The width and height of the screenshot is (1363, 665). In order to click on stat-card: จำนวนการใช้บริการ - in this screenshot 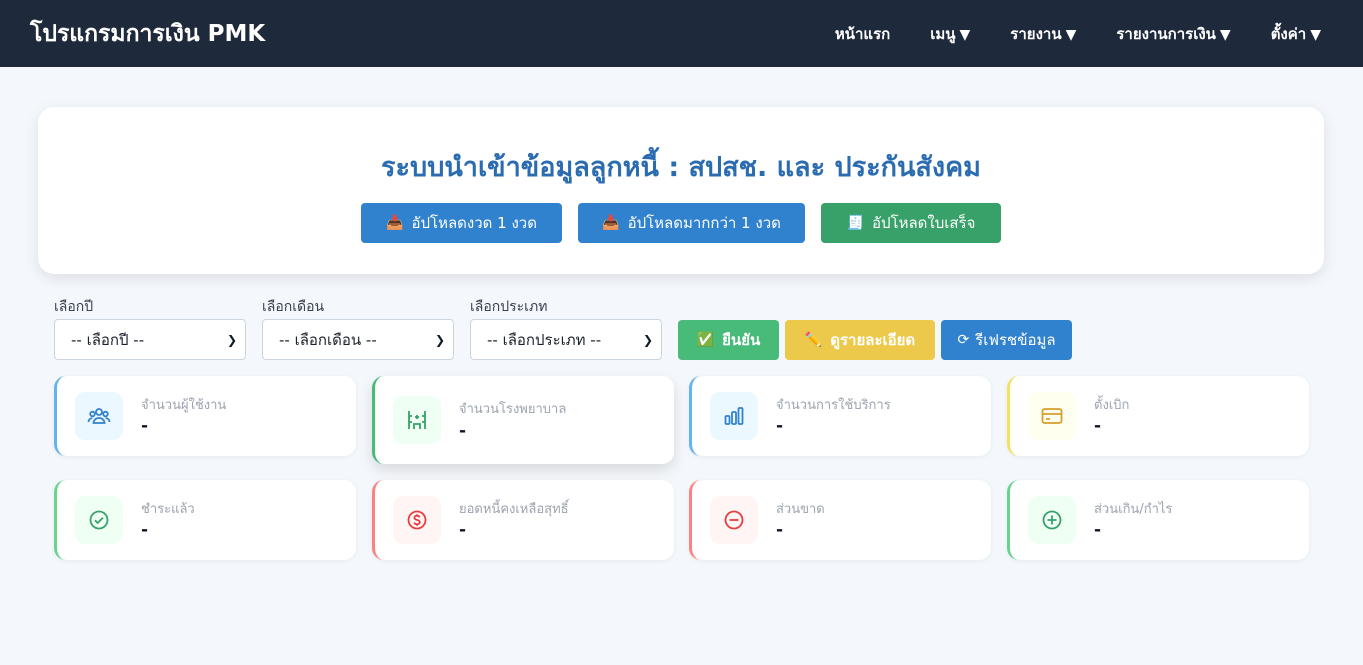, I will do `click(840, 416)`.